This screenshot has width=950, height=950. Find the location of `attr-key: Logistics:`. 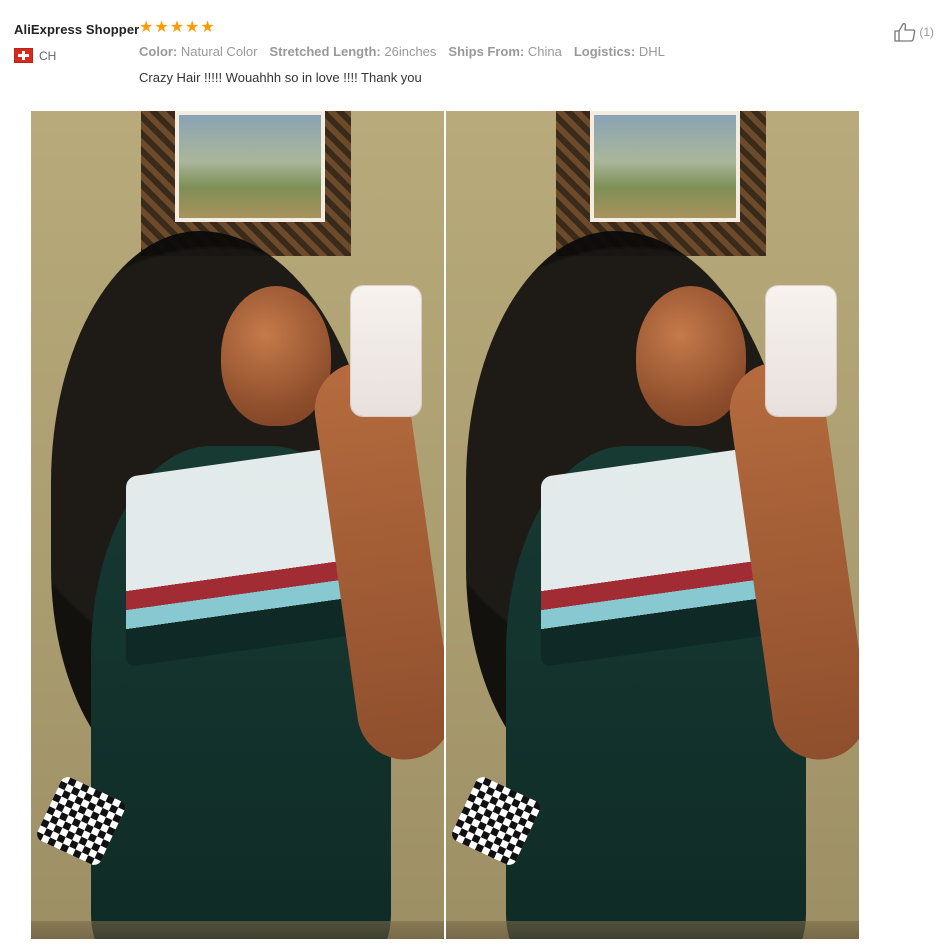

attr-key: Logistics: is located at coordinates (604, 51).